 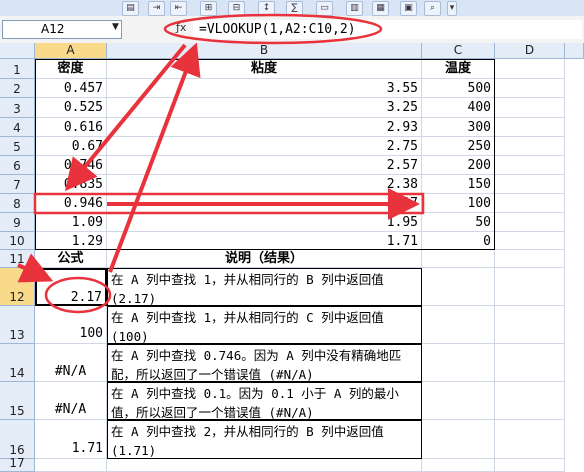 I want to click on cell-b5: 2.75, so click(x=264, y=146).